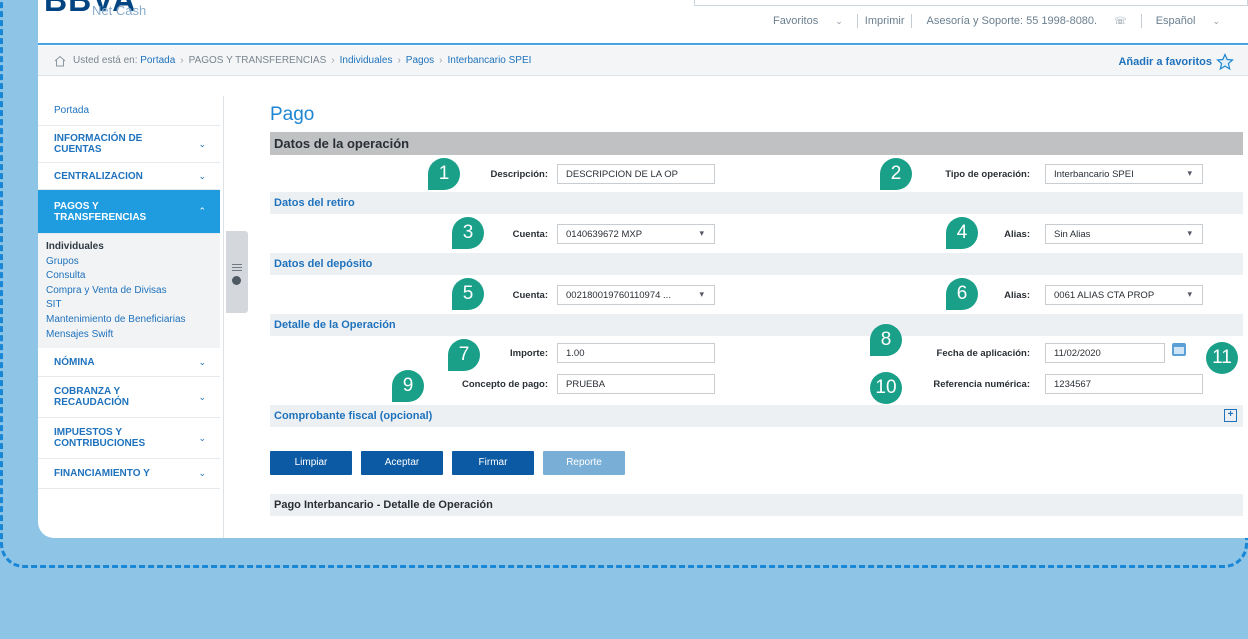 The image size is (1248, 639). I want to click on breadcrumb-portada: Portada, so click(157, 60).